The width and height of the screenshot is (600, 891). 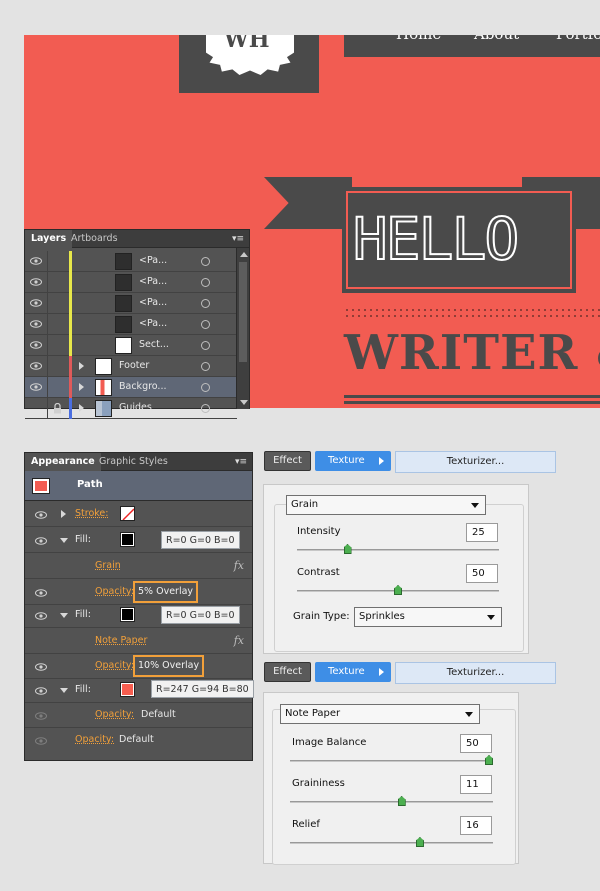 I want to click on filter-type-select: Note Paper, so click(x=380, y=714).